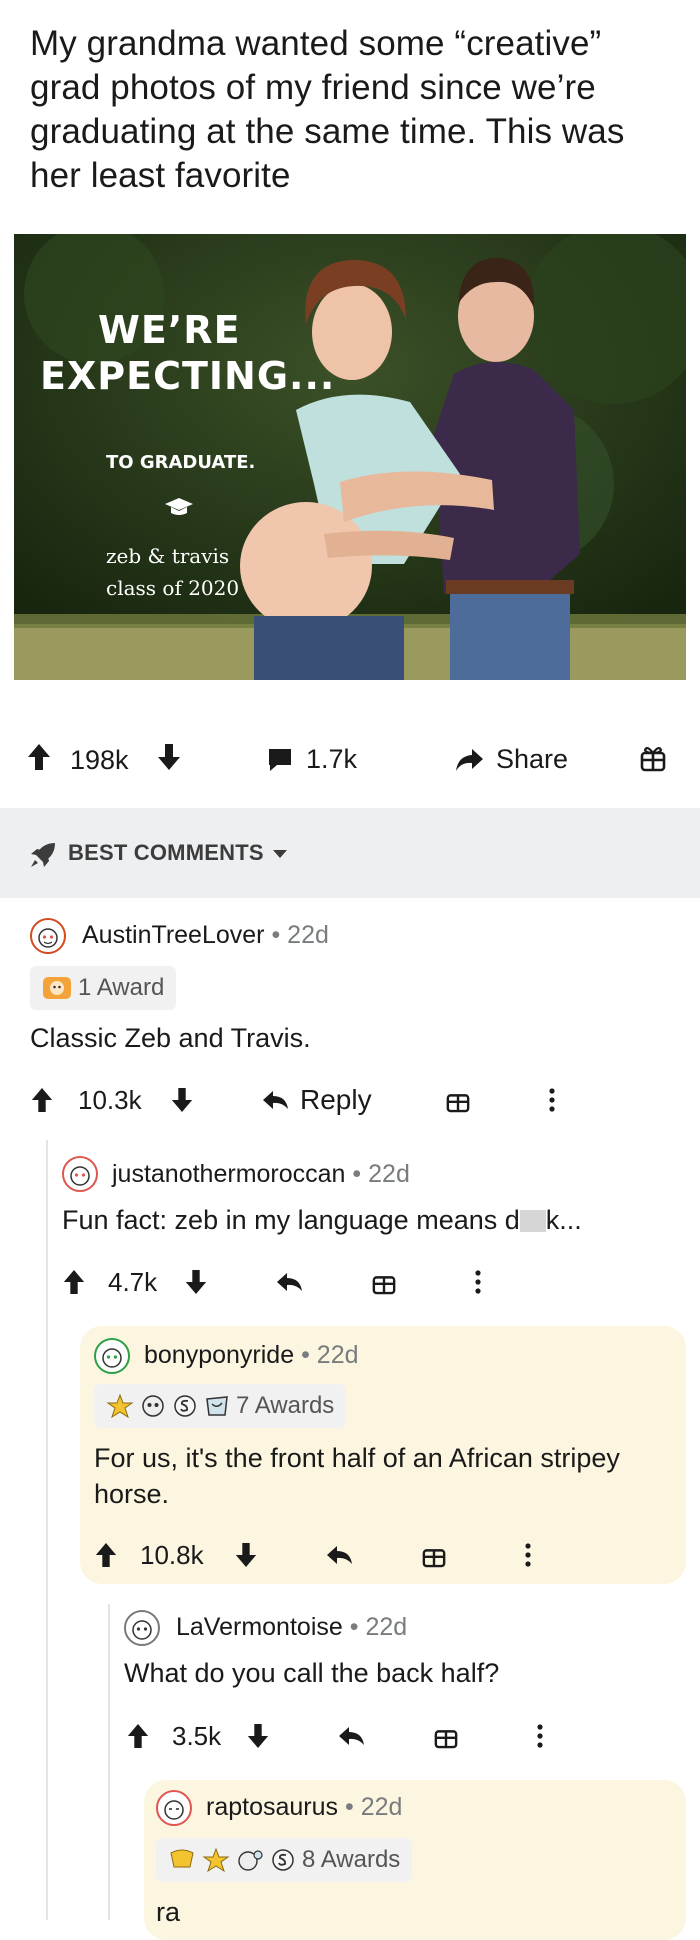  What do you see at coordinates (166, 852) in the screenshot?
I see `sort-label: BEST COMMENTS` at bounding box center [166, 852].